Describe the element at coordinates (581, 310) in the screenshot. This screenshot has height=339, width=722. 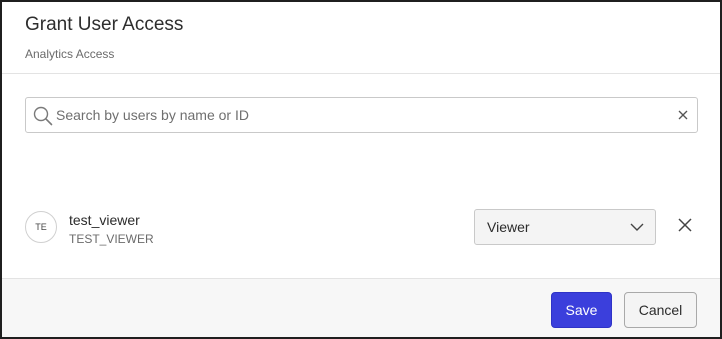
I see `save-button: Save` at that location.